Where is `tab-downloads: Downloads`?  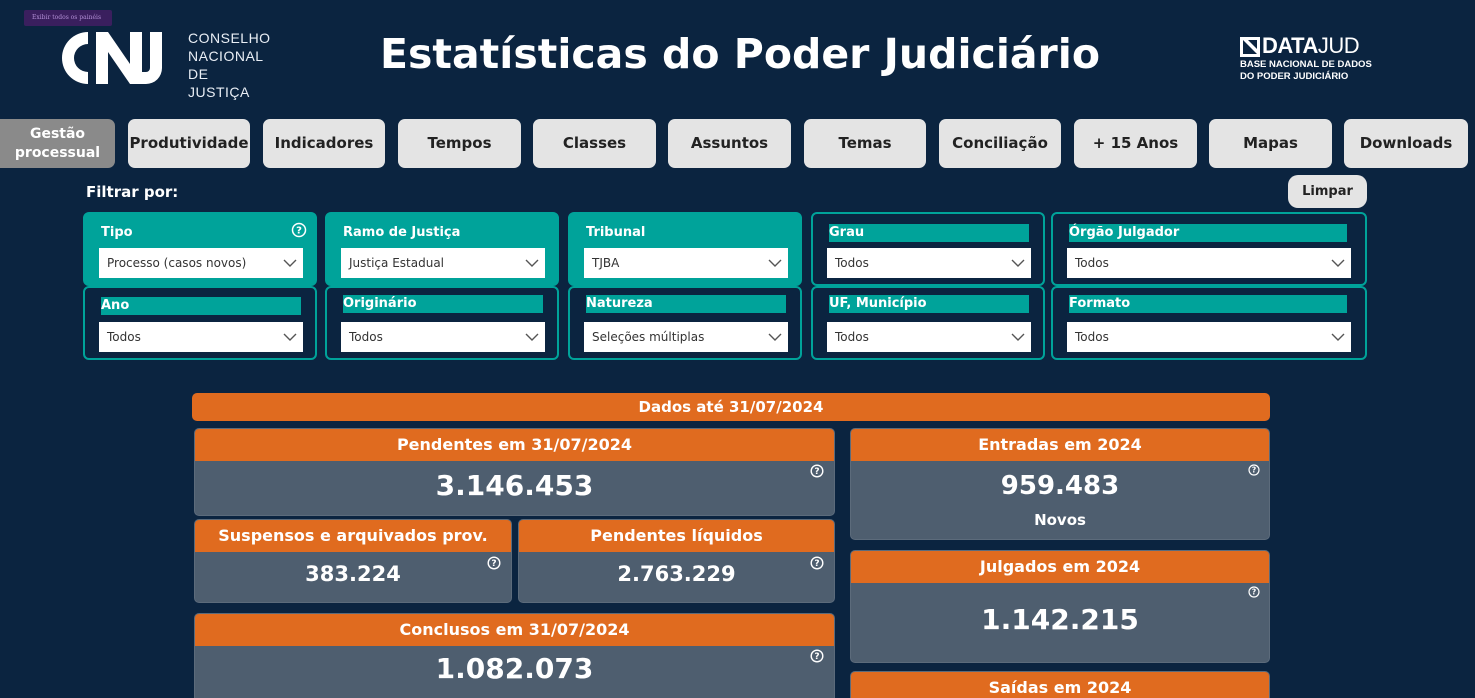
tab-downloads: Downloads is located at coordinates (1406, 143).